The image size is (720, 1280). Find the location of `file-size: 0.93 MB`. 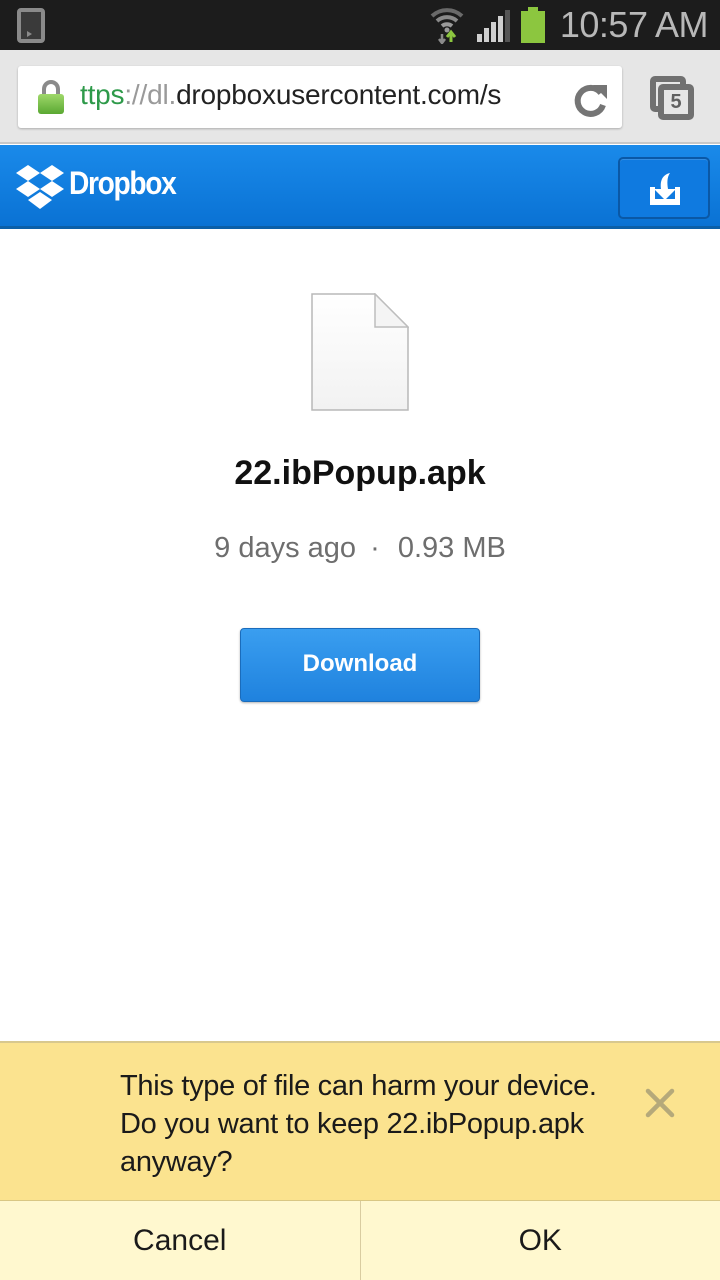

file-size: 0.93 MB is located at coordinates (451, 548).